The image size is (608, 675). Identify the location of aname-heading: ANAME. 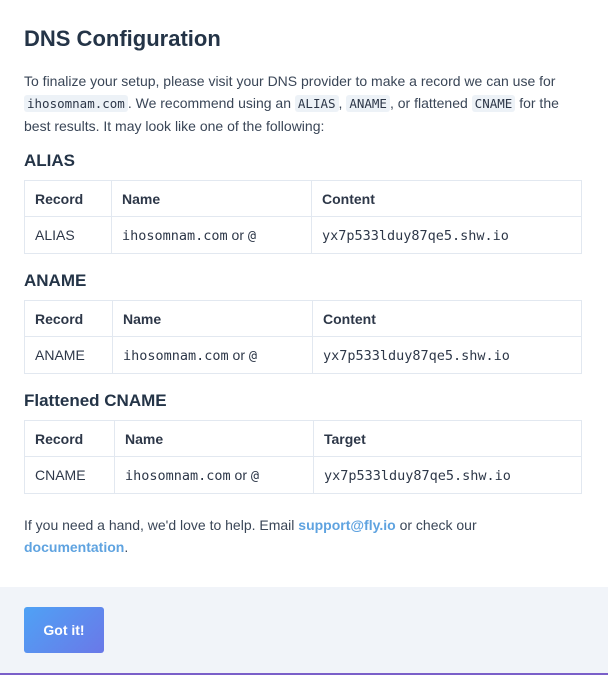
(55, 280).